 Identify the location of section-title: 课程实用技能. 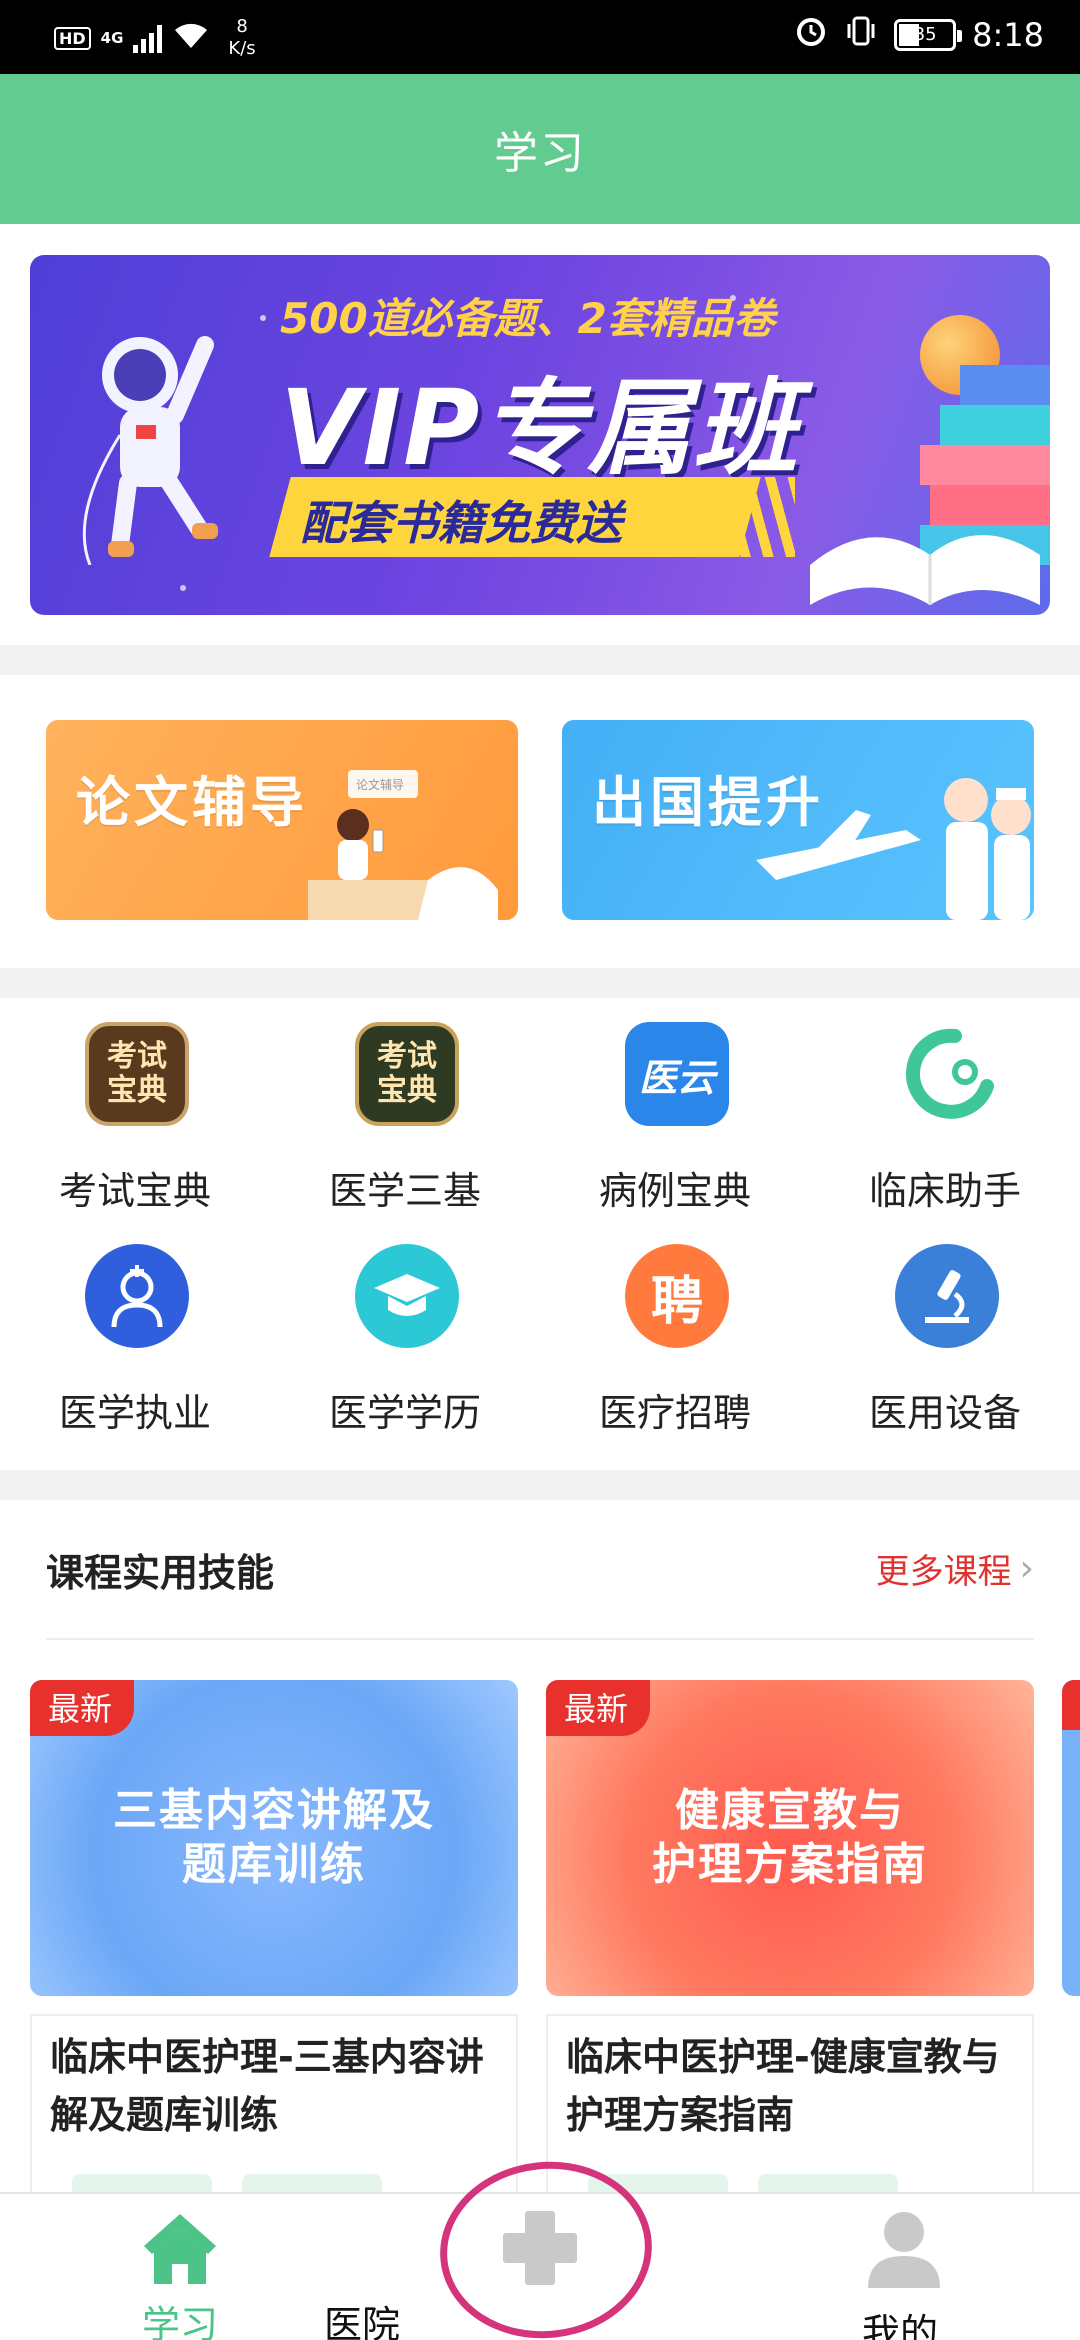
(160, 1573).